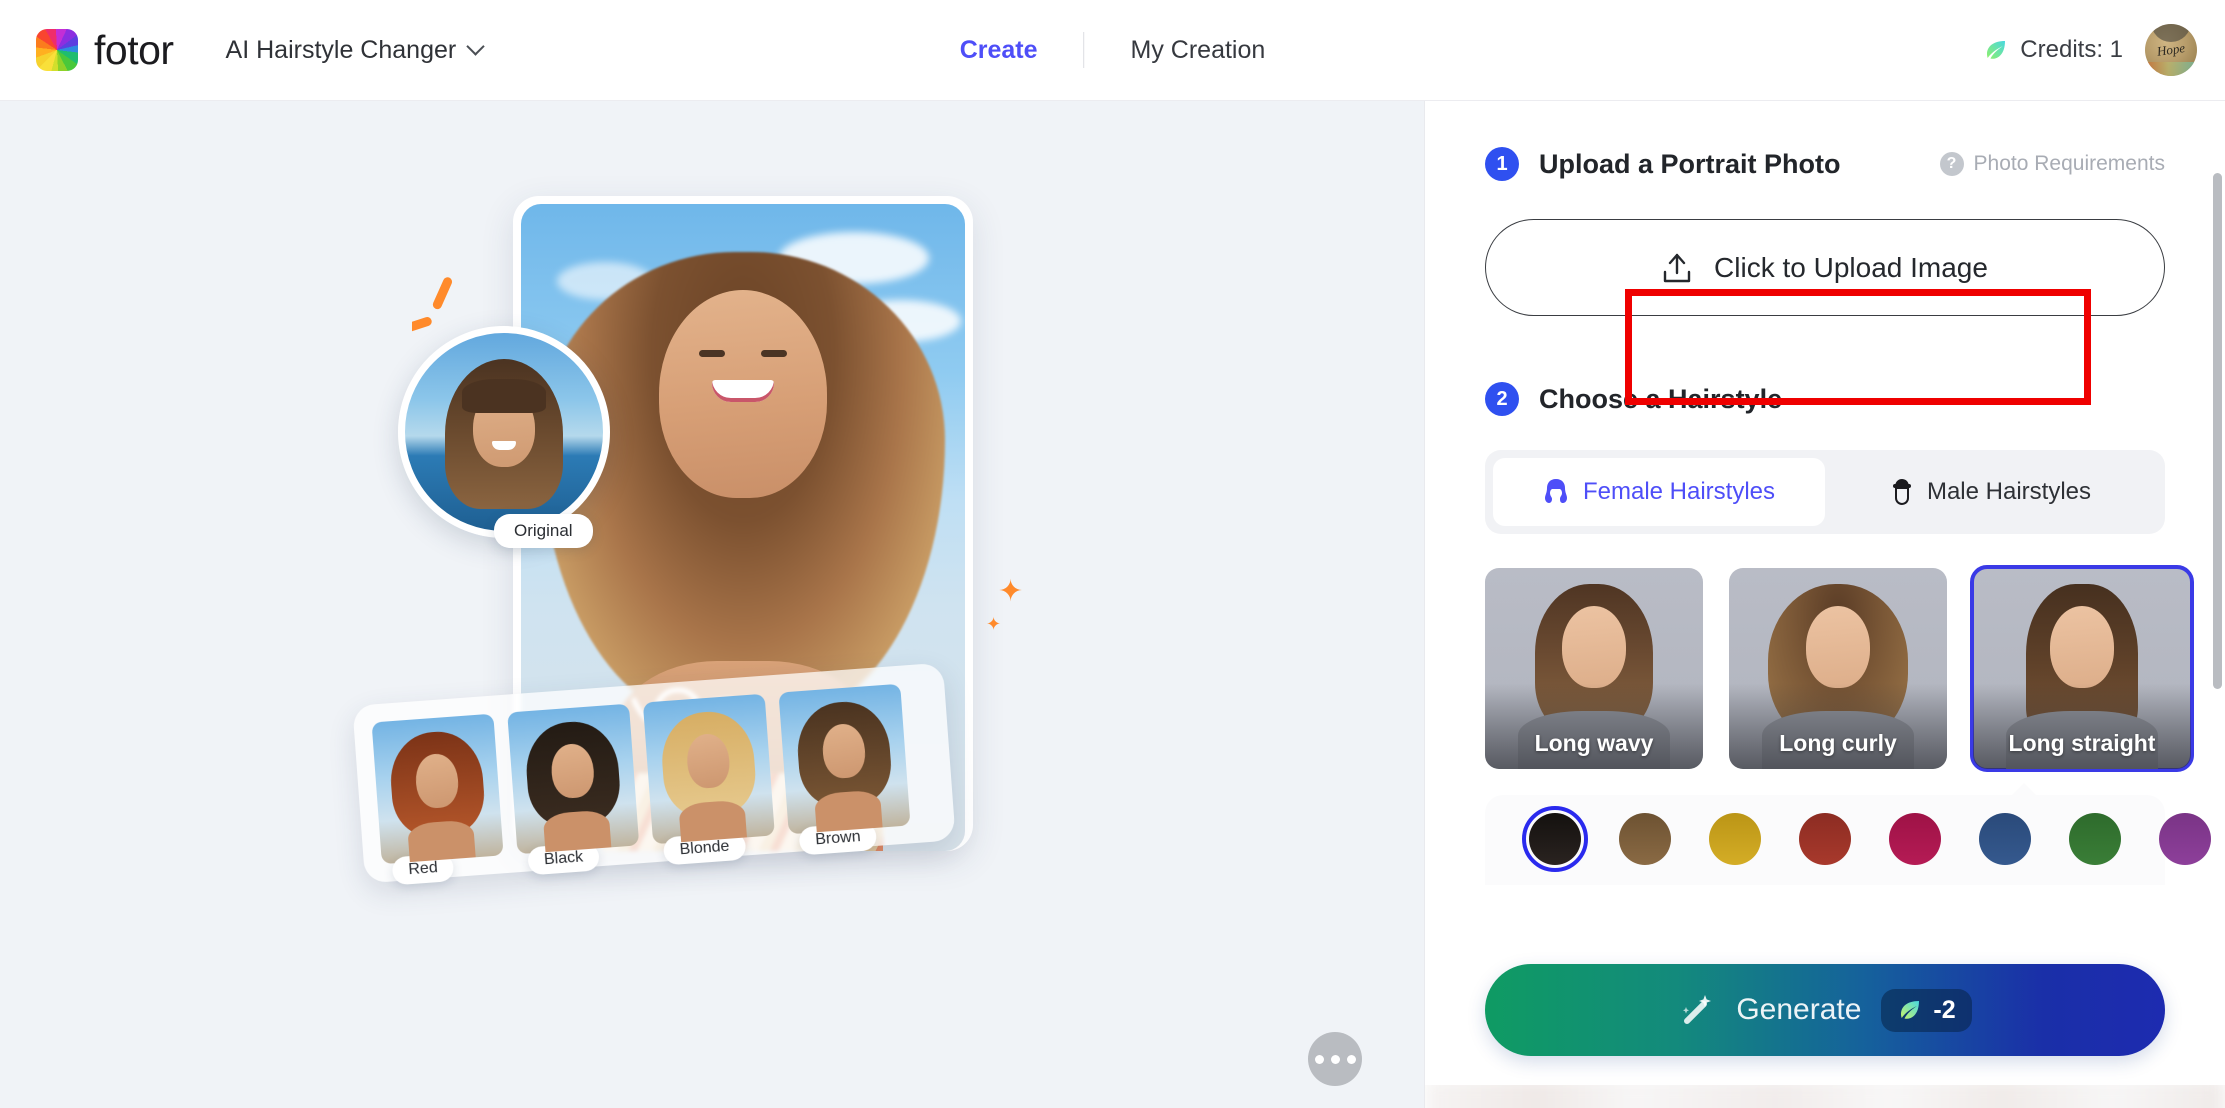 This screenshot has width=2225, height=1108. Describe the element at coordinates (2095, 839) in the screenshot. I see `hair-color-green` at that location.